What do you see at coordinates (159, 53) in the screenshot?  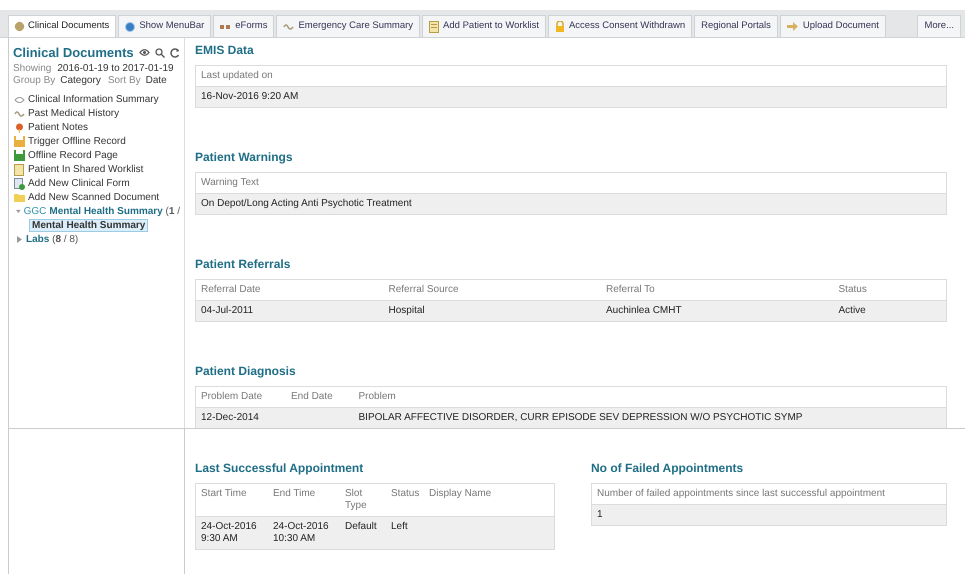 I see `search-icon` at bounding box center [159, 53].